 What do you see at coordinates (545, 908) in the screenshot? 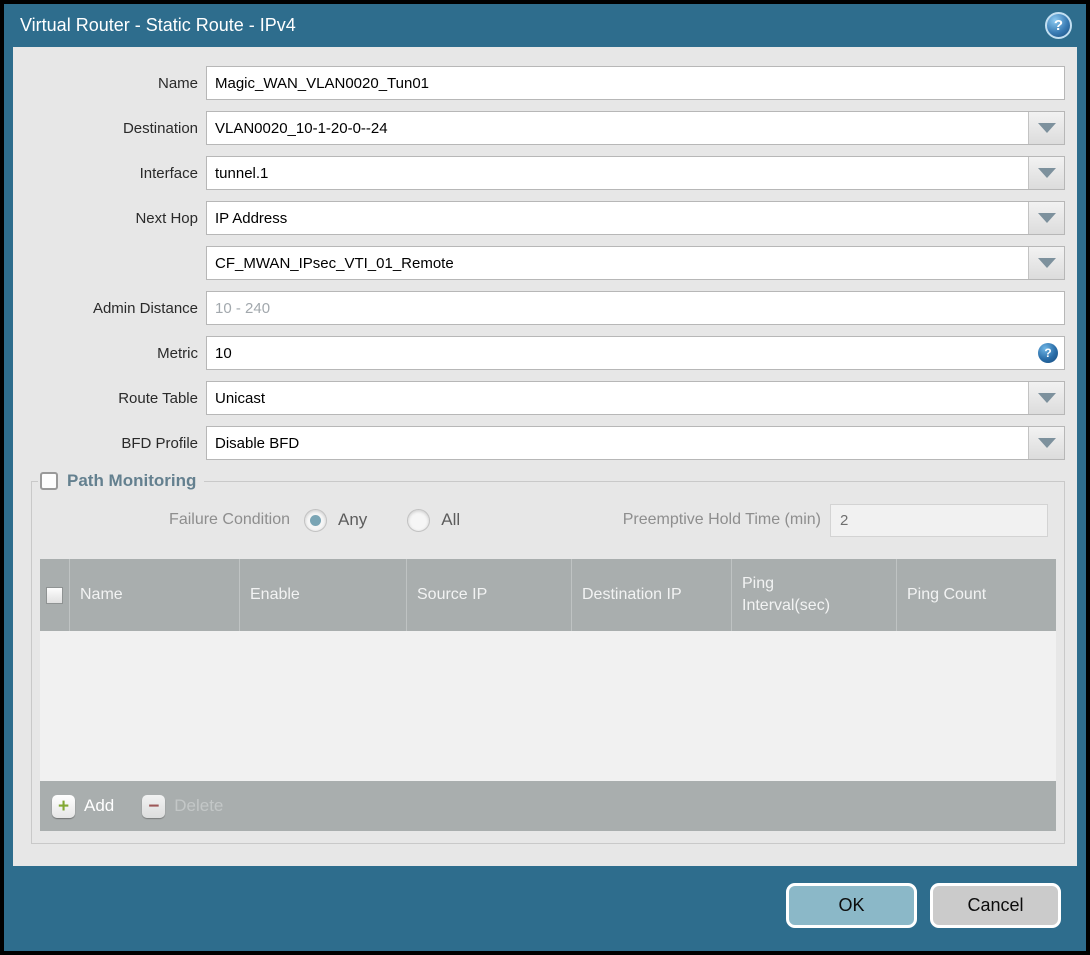
I see `dialog-footer: OK Cancel` at bounding box center [545, 908].